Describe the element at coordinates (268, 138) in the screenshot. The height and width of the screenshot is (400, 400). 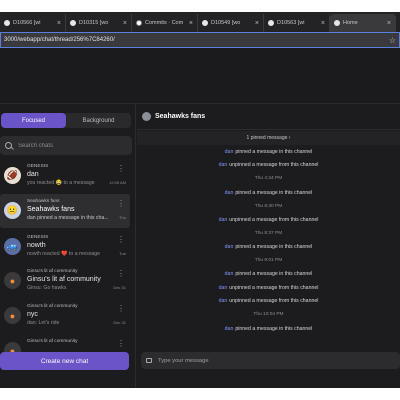
I see `pinned-messages-bar: 1 pinned message ›` at that location.